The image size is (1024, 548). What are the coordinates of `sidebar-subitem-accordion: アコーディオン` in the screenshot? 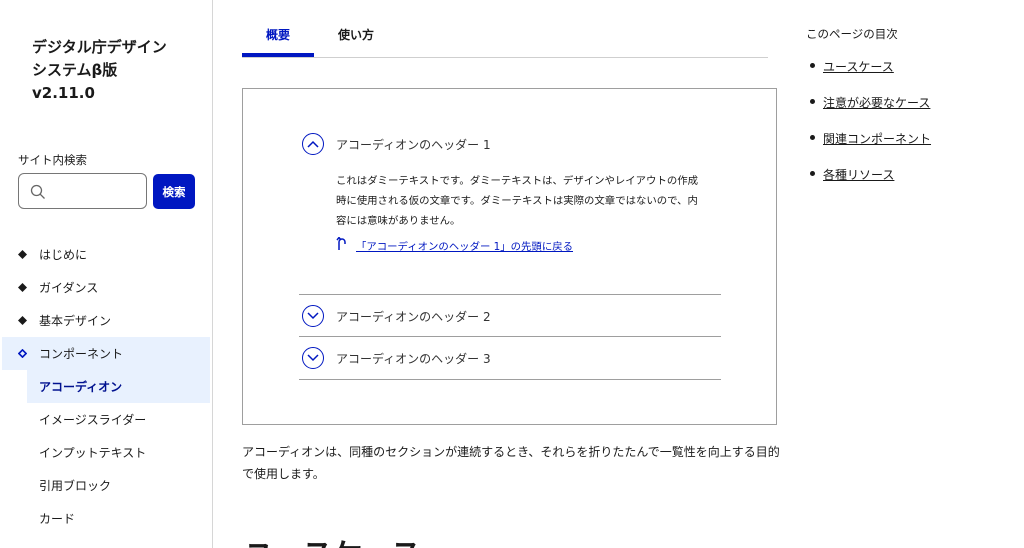 It's located at (118, 386).